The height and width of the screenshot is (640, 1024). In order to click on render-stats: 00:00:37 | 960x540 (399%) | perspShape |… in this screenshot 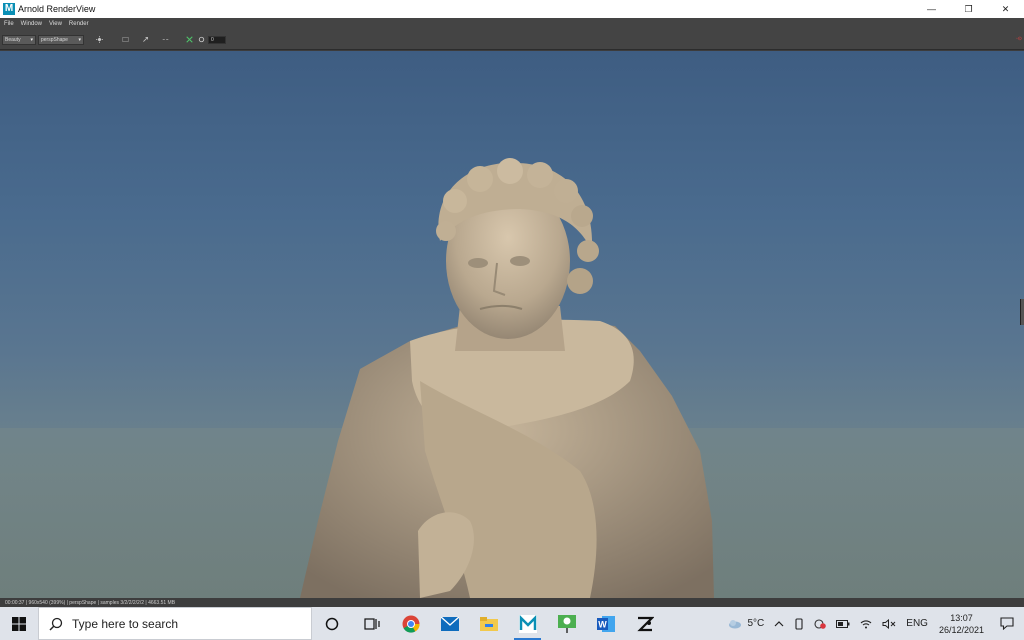, I will do `click(90, 602)`.